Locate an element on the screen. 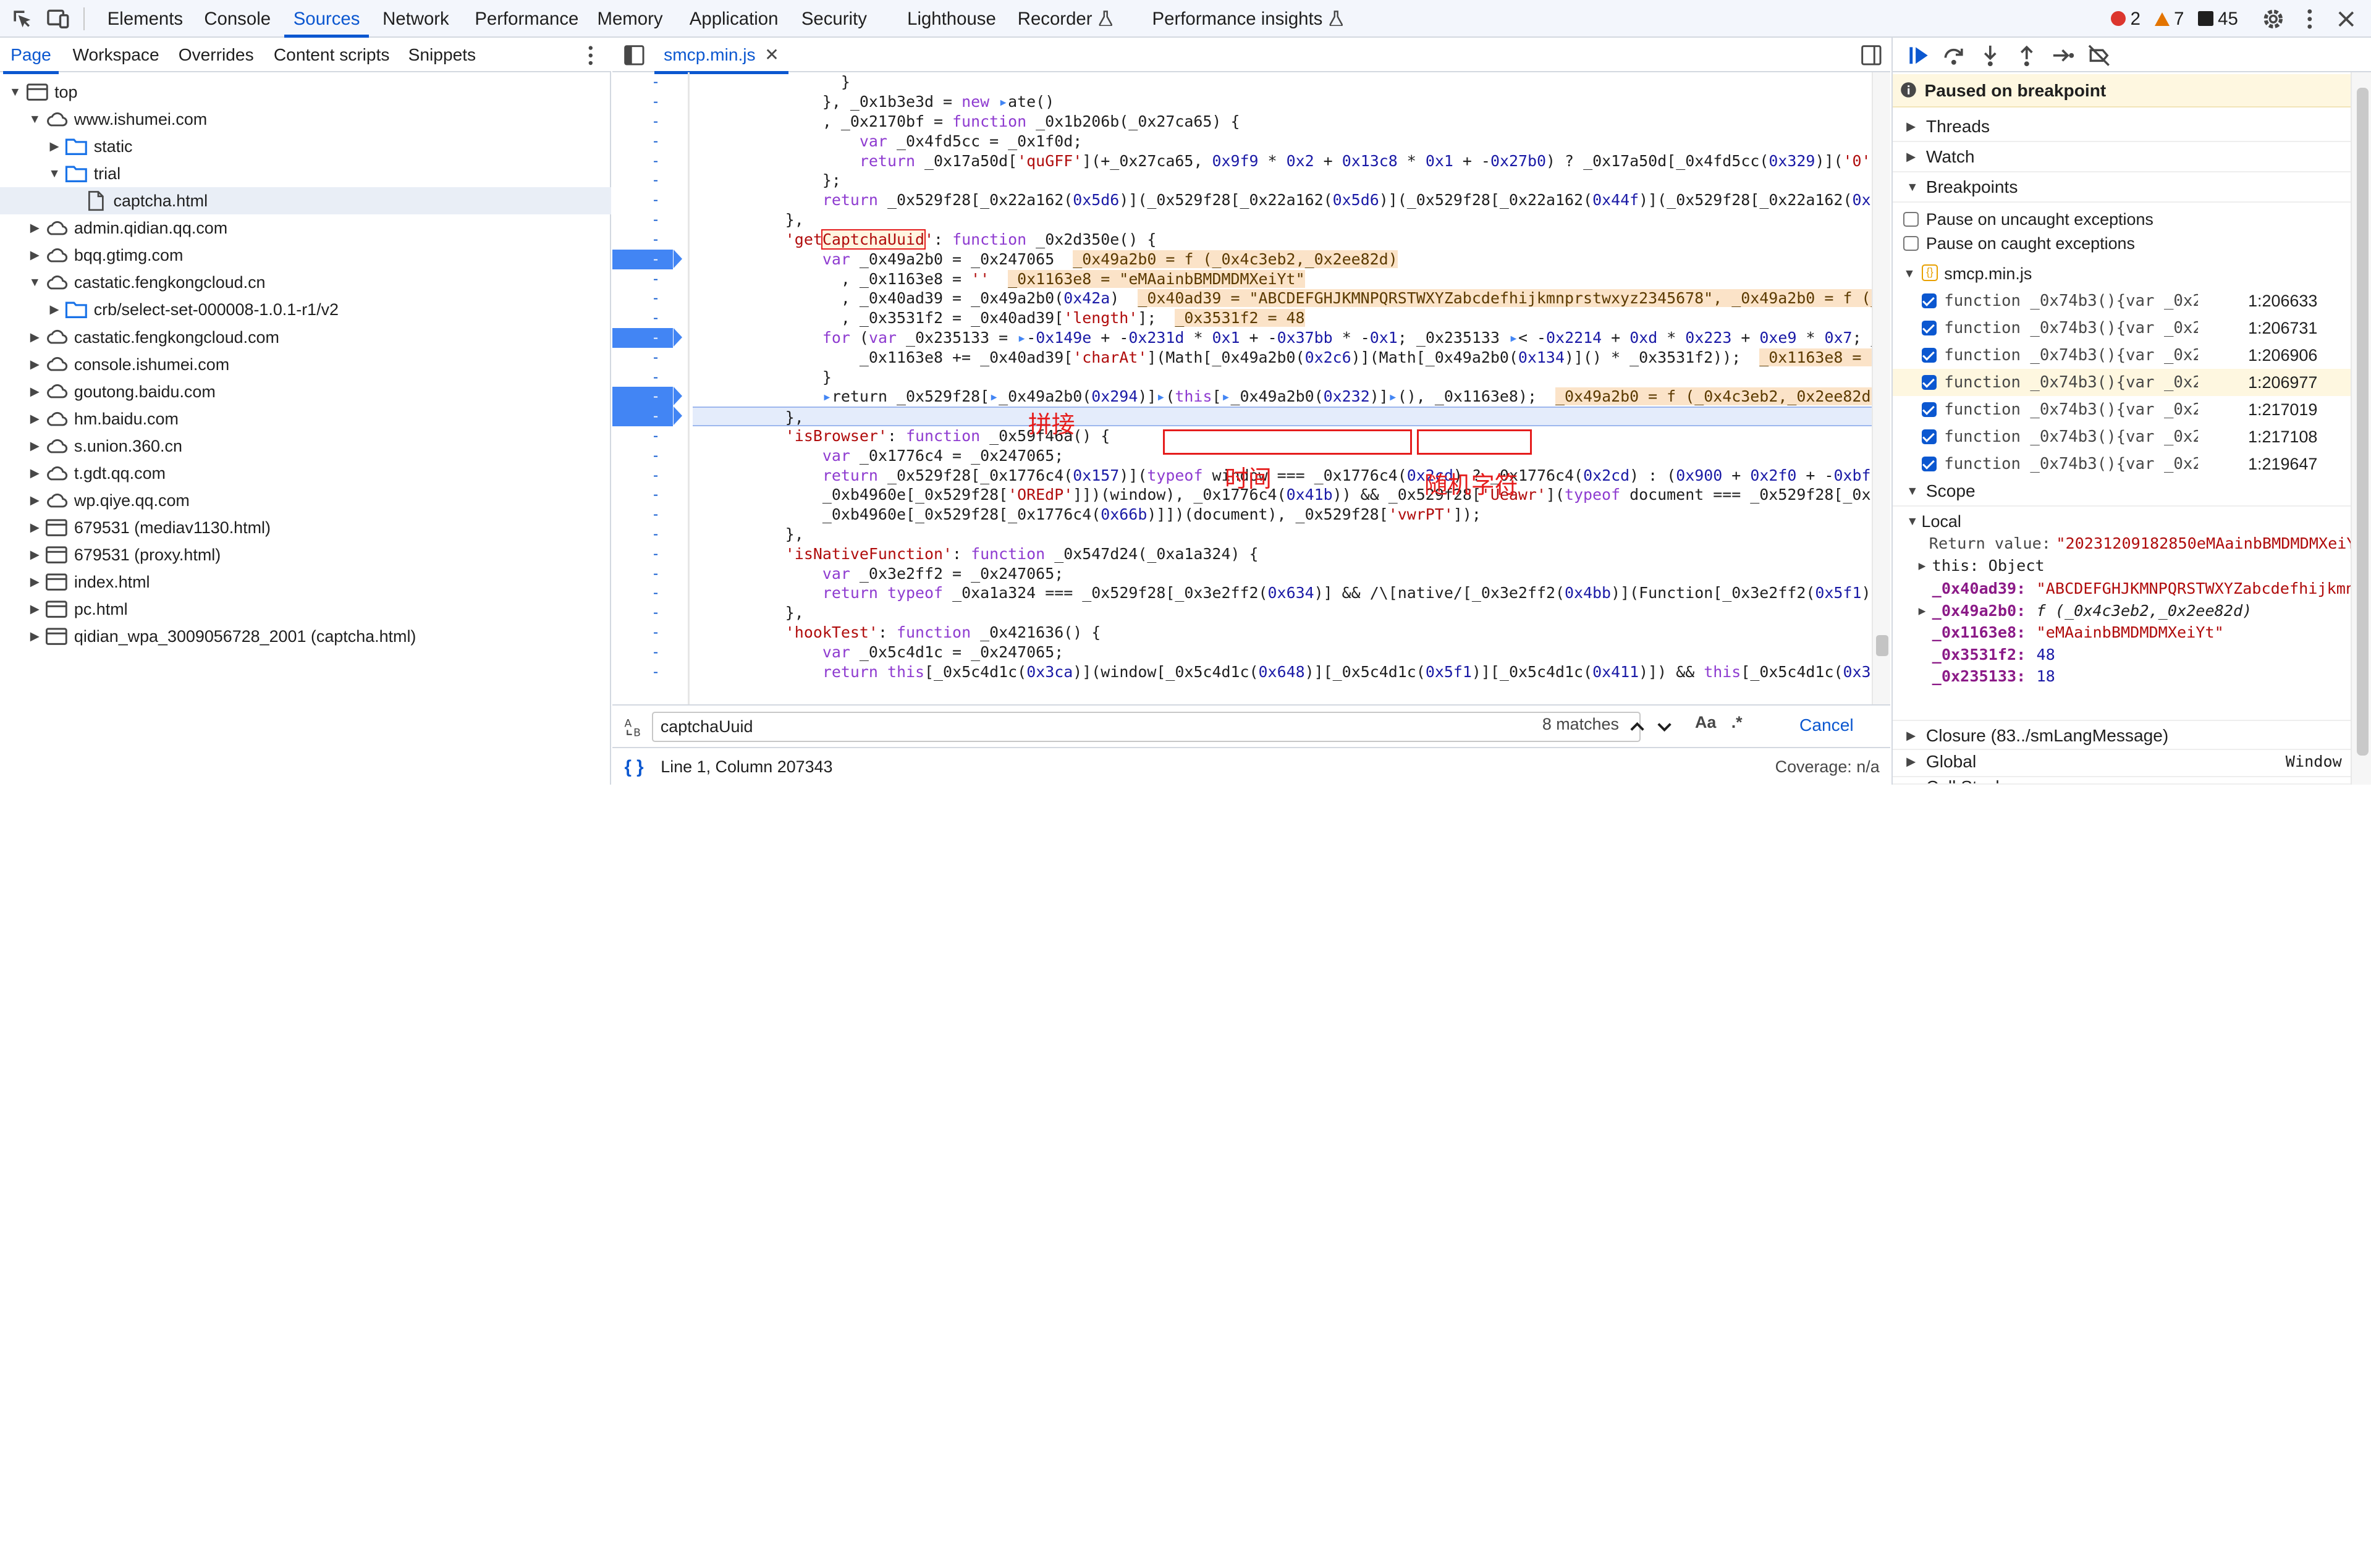 The image size is (2371, 1568). tree-item: ▼ castatic.fengkongcloud.cn is located at coordinates (305, 282).